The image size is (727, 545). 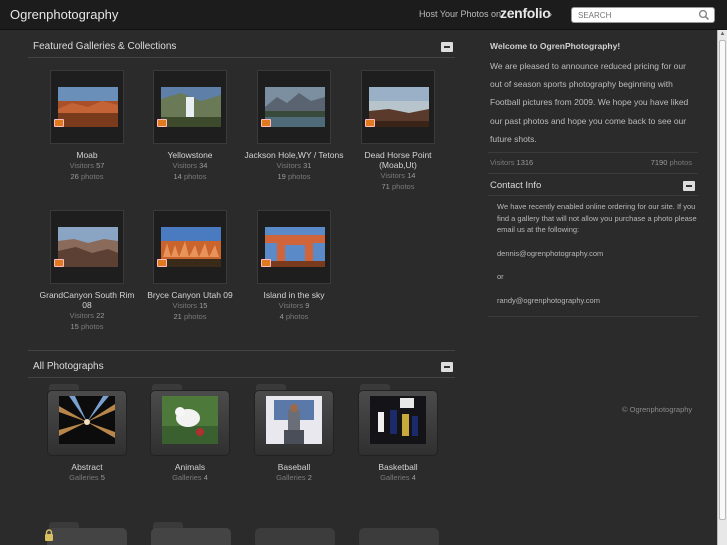 I want to click on gallery-title: Dead Horse Point (Moab,Ut), so click(x=398, y=160).